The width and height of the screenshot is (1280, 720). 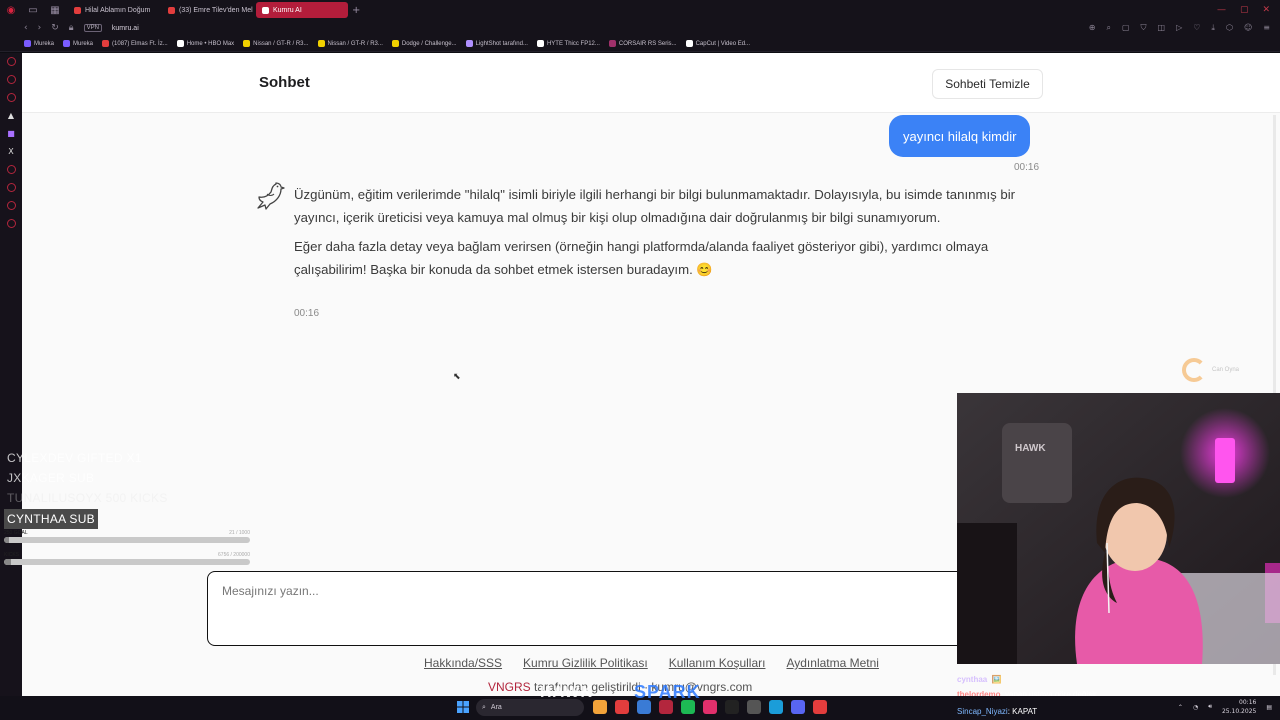 I want to click on back-icon: ‹, so click(x=26, y=28).